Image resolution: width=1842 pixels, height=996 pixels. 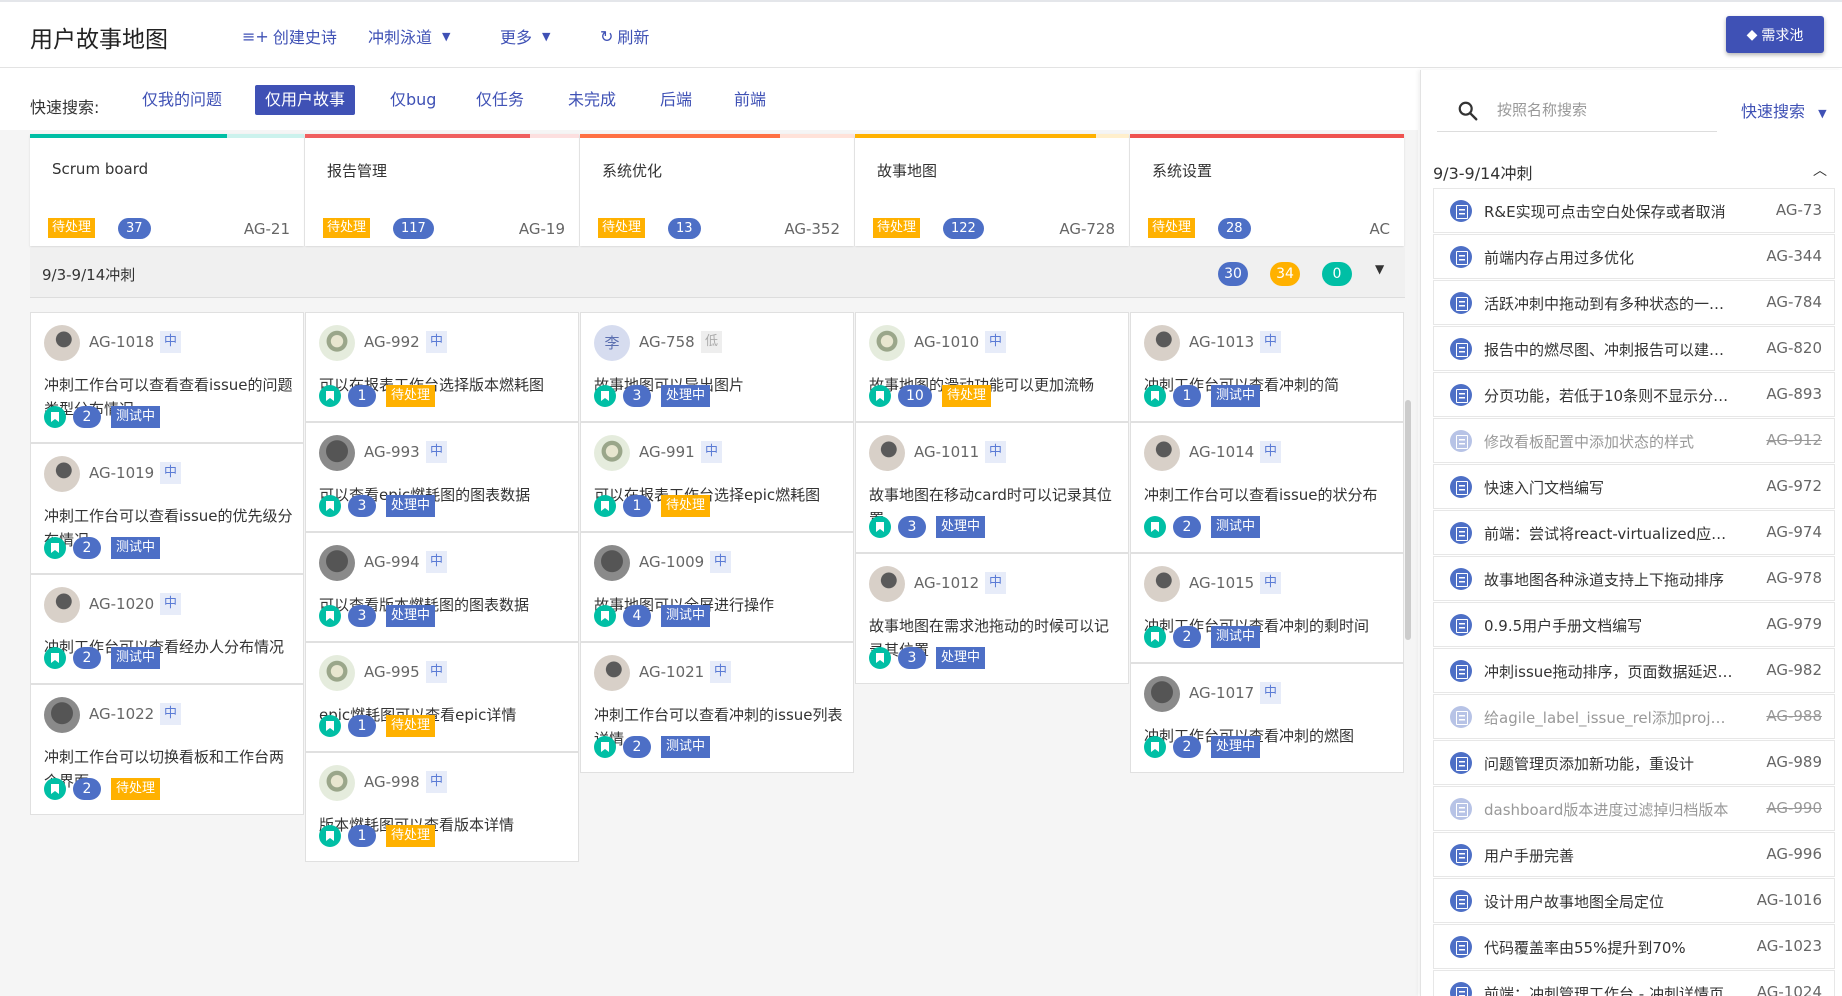 I want to click on backlog-item: 前端内存占用过多优化 AG-344, so click(x=1634, y=256).